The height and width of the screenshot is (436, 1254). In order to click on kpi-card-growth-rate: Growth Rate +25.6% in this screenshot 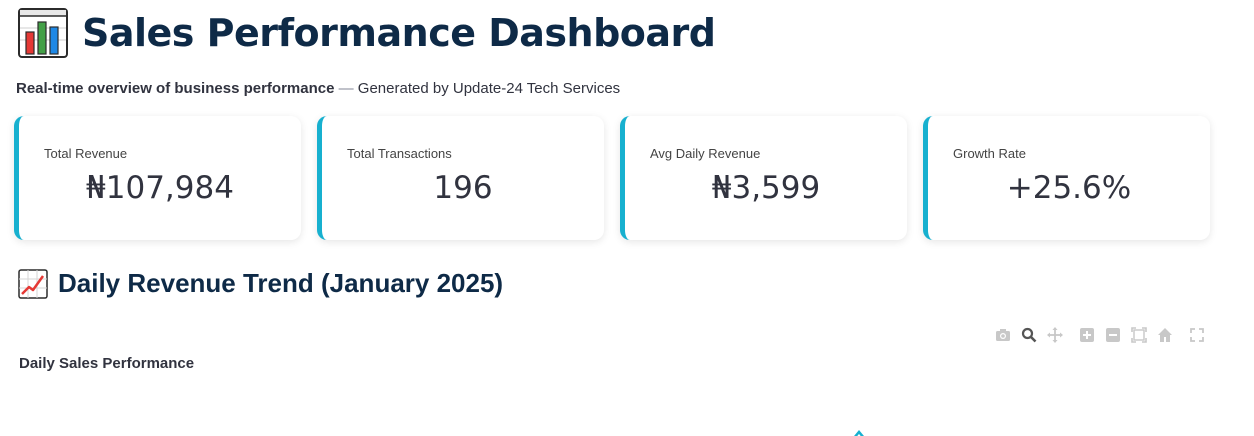, I will do `click(1066, 178)`.